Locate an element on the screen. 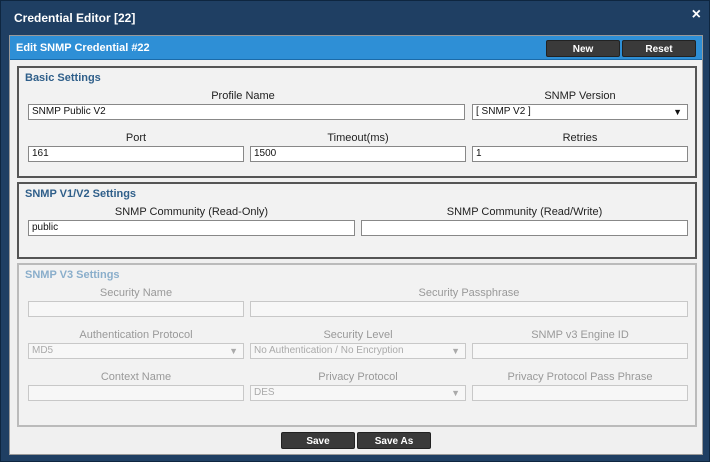  community-ro-input: public is located at coordinates (191, 228).